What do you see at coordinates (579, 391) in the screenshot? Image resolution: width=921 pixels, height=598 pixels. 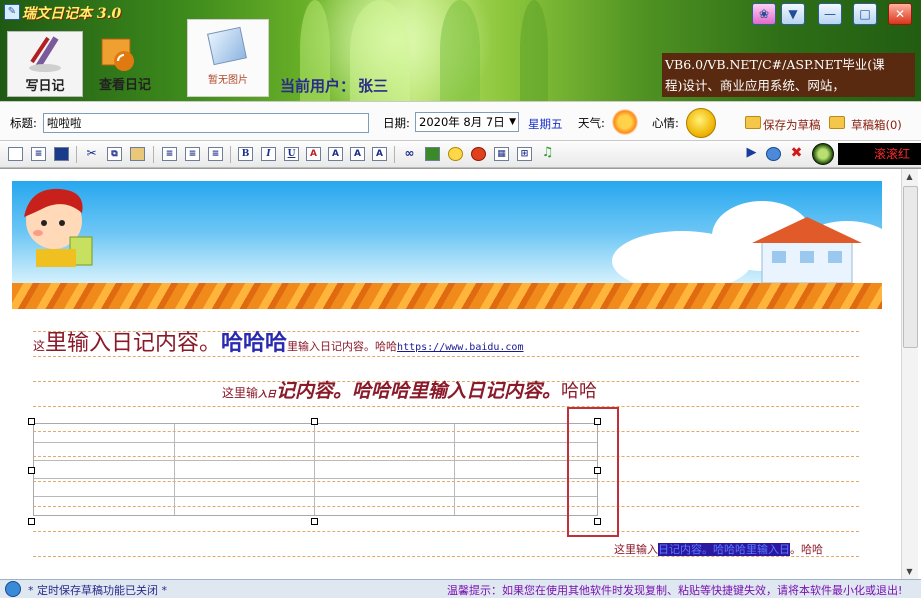 I see `text-tail: 哈哈` at bounding box center [579, 391].